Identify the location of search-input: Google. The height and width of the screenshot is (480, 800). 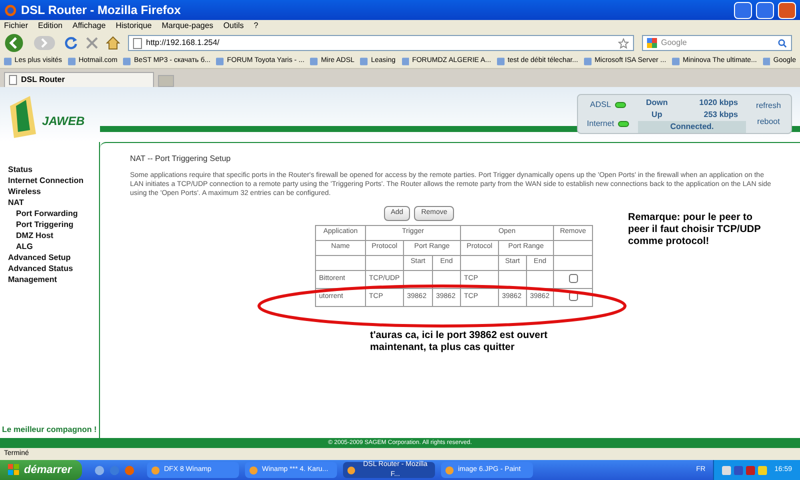
(717, 43).